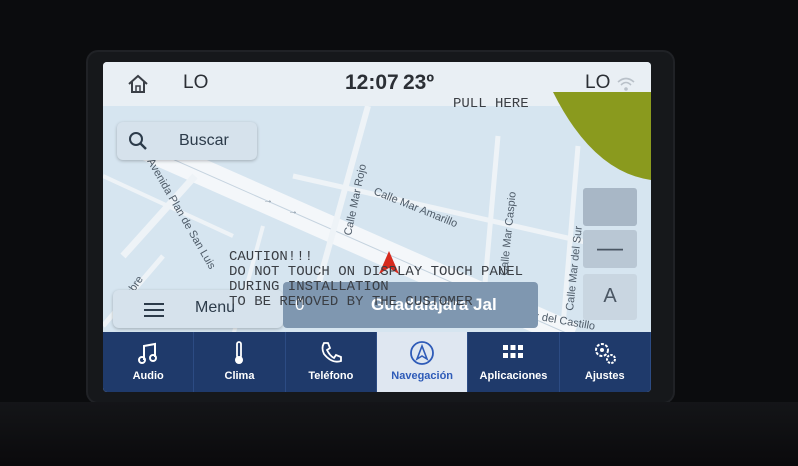  I want to click on nav-ajustes: Ajustes, so click(605, 362).